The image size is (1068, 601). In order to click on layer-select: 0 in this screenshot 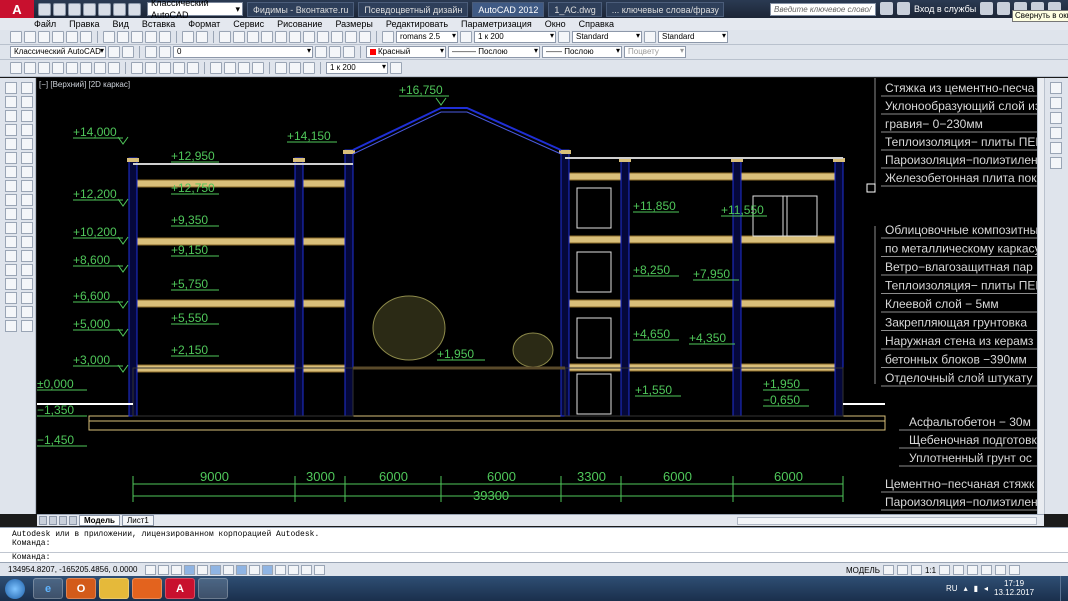, I will do `click(243, 52)`.